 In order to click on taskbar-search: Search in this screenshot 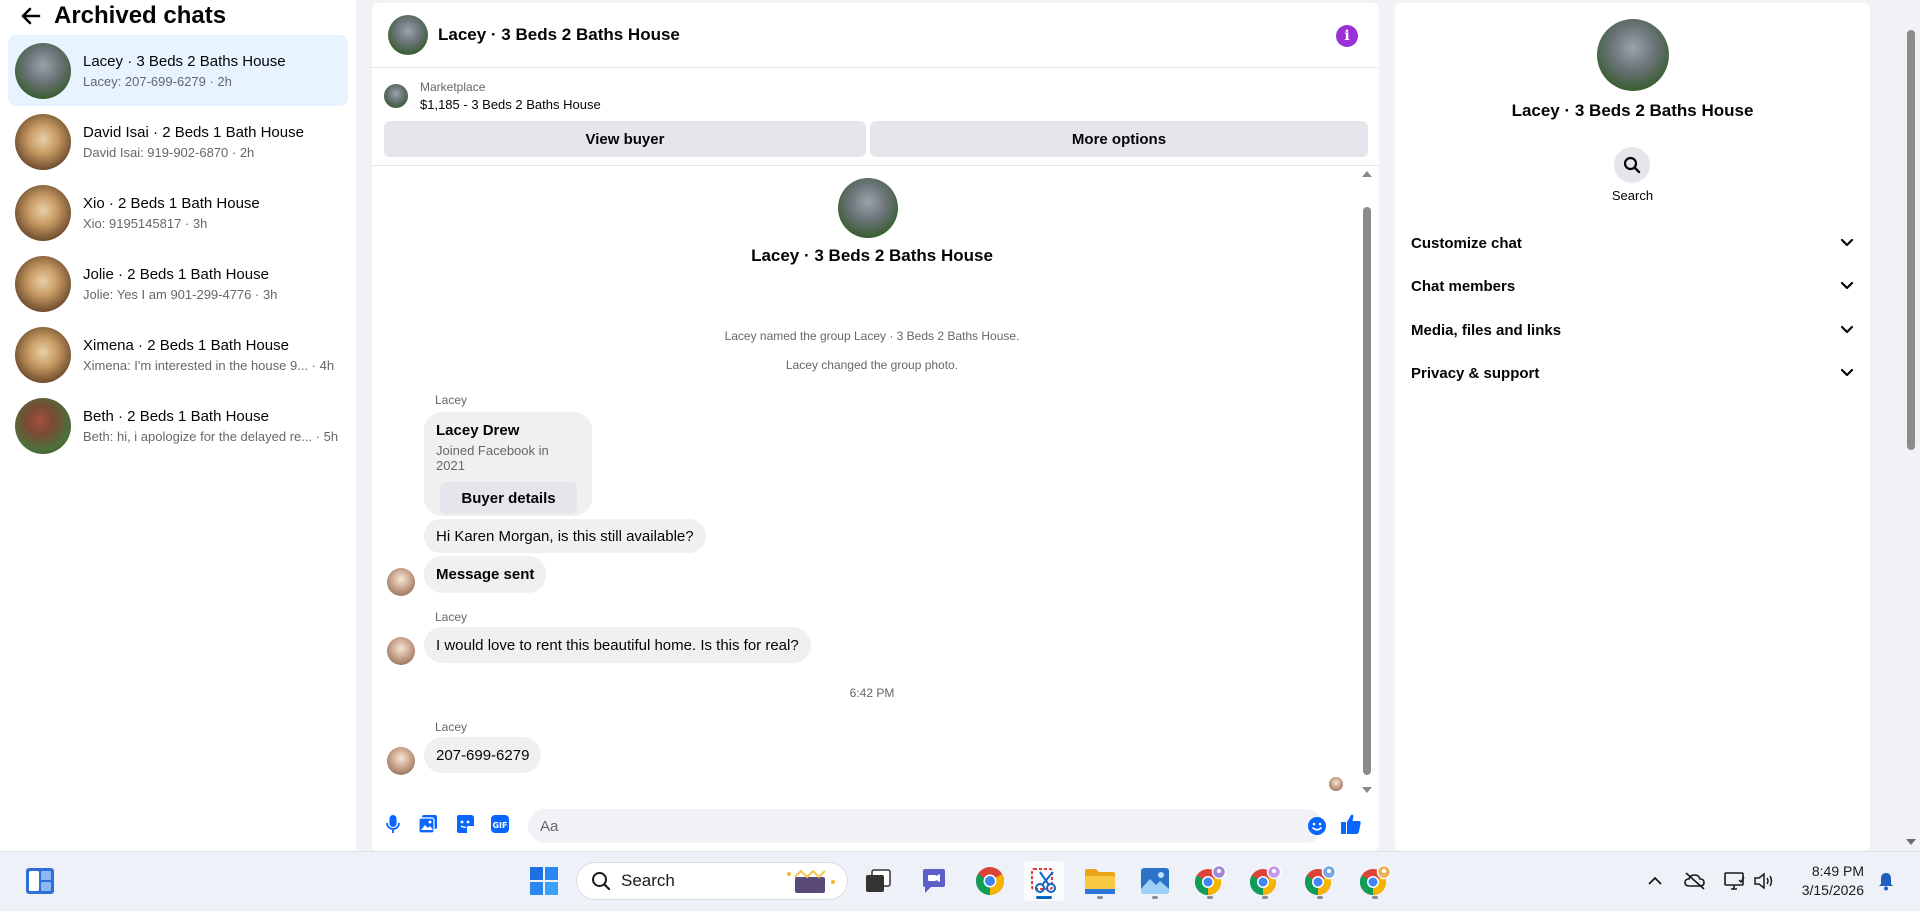, I will do `click(712, 881)`.